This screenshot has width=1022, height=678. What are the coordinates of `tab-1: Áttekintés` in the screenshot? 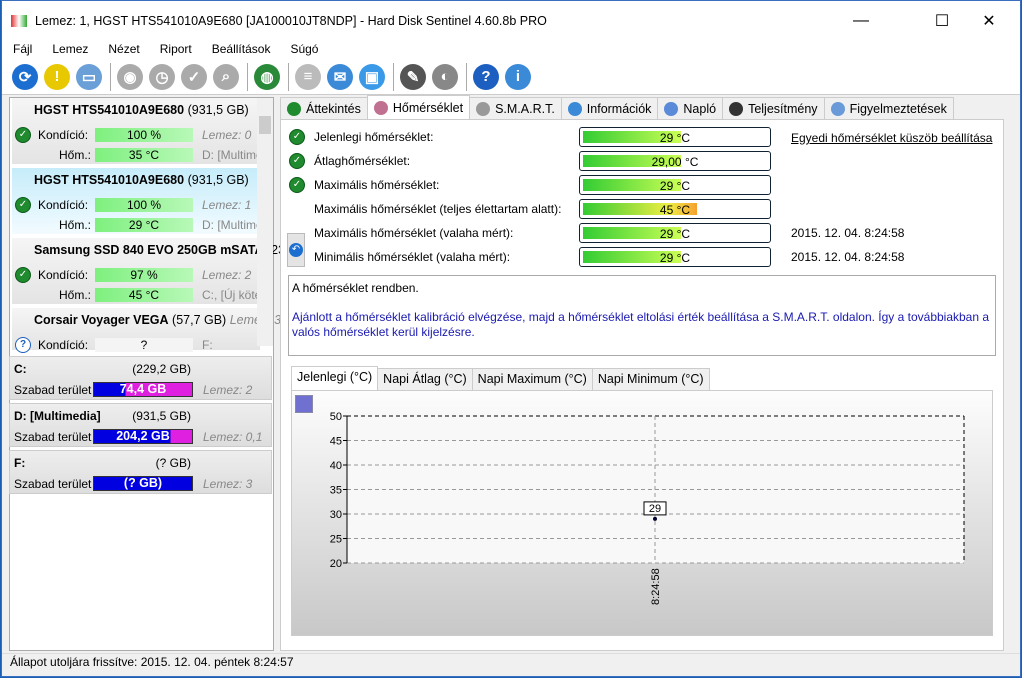 It's located at (324, 108).